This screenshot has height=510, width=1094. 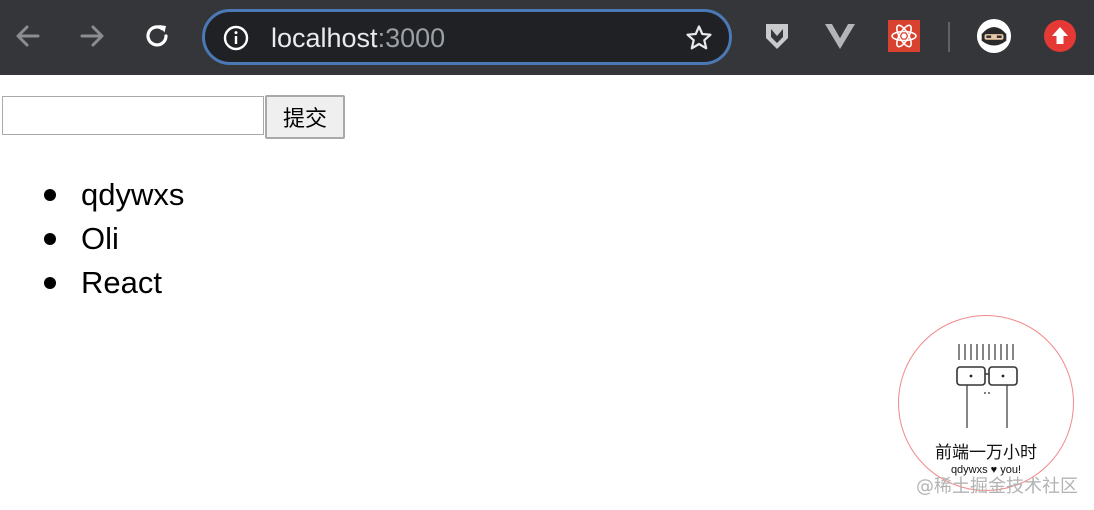 What do you see at coordinates (997, 486) in the screenshot?
I see `watermark-text: @稀土掘金技术社区` at bounding box center [997, 486].